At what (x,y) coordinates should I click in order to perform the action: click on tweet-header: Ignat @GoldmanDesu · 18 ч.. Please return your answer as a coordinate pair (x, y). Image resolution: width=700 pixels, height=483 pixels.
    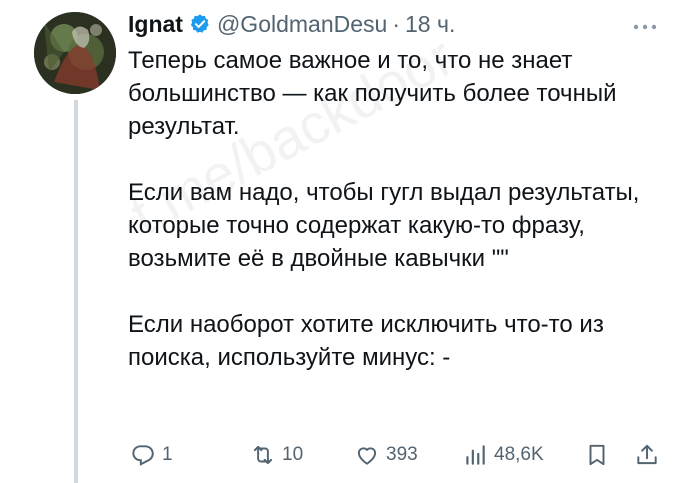
    Looking at the image, I should click on (291, 24).